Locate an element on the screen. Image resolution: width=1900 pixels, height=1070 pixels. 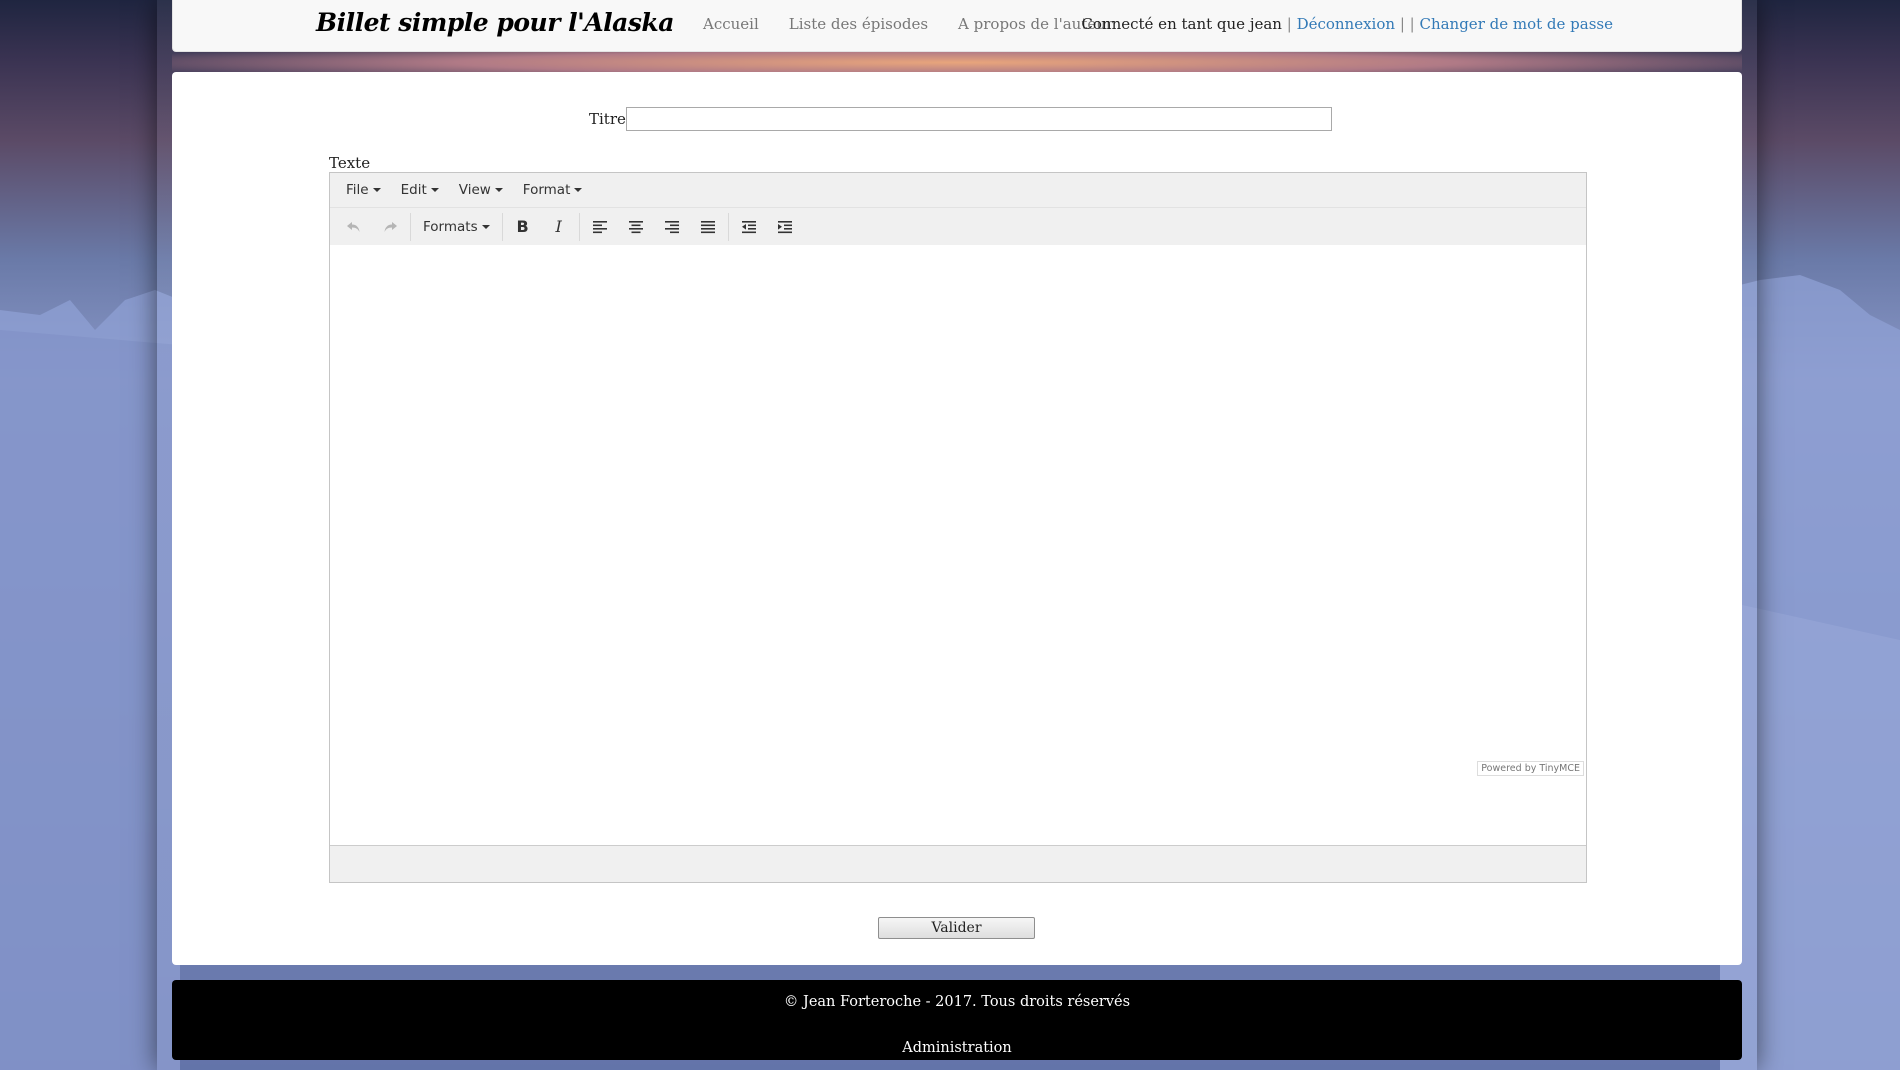
redo-icon is located at coordinates (390, 226).